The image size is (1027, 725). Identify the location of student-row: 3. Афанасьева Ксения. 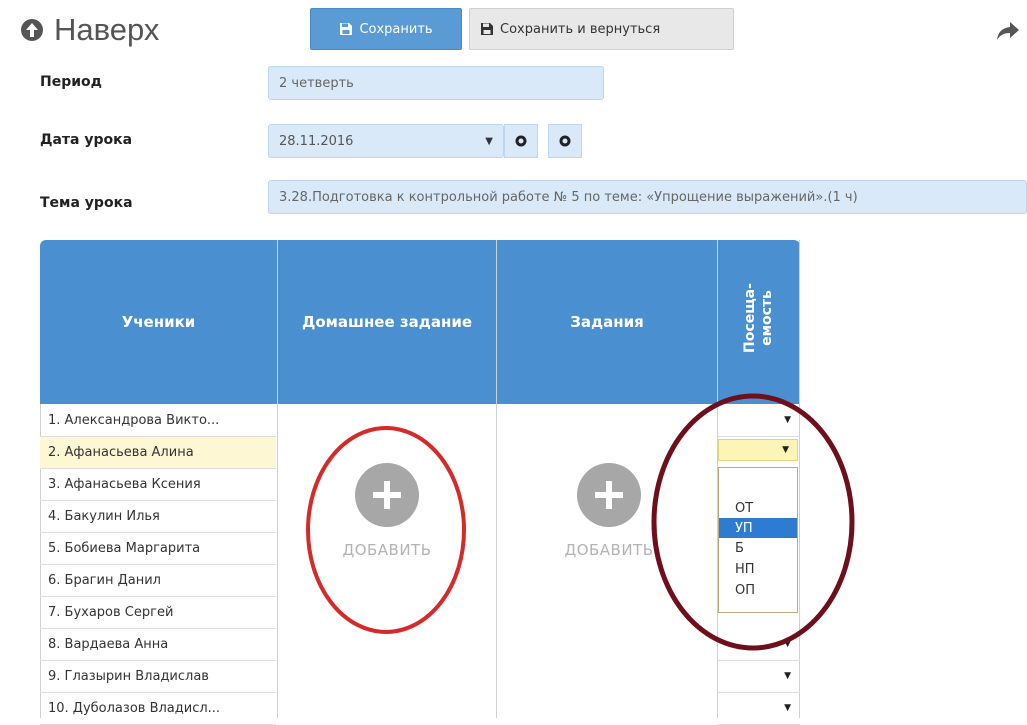
(158, 485).